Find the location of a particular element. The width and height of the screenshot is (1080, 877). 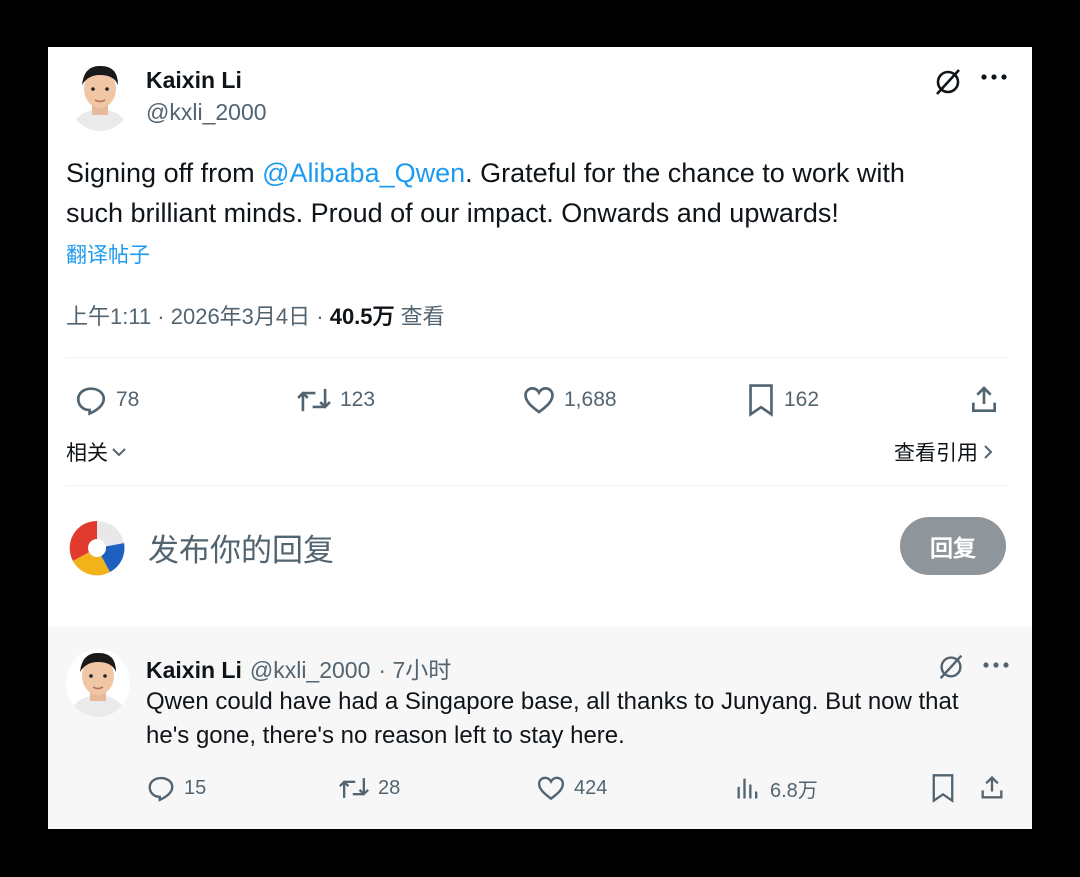

tweet-text-line1-rest: . Grateful for the chance to work with is located at coordinates (685, 173).